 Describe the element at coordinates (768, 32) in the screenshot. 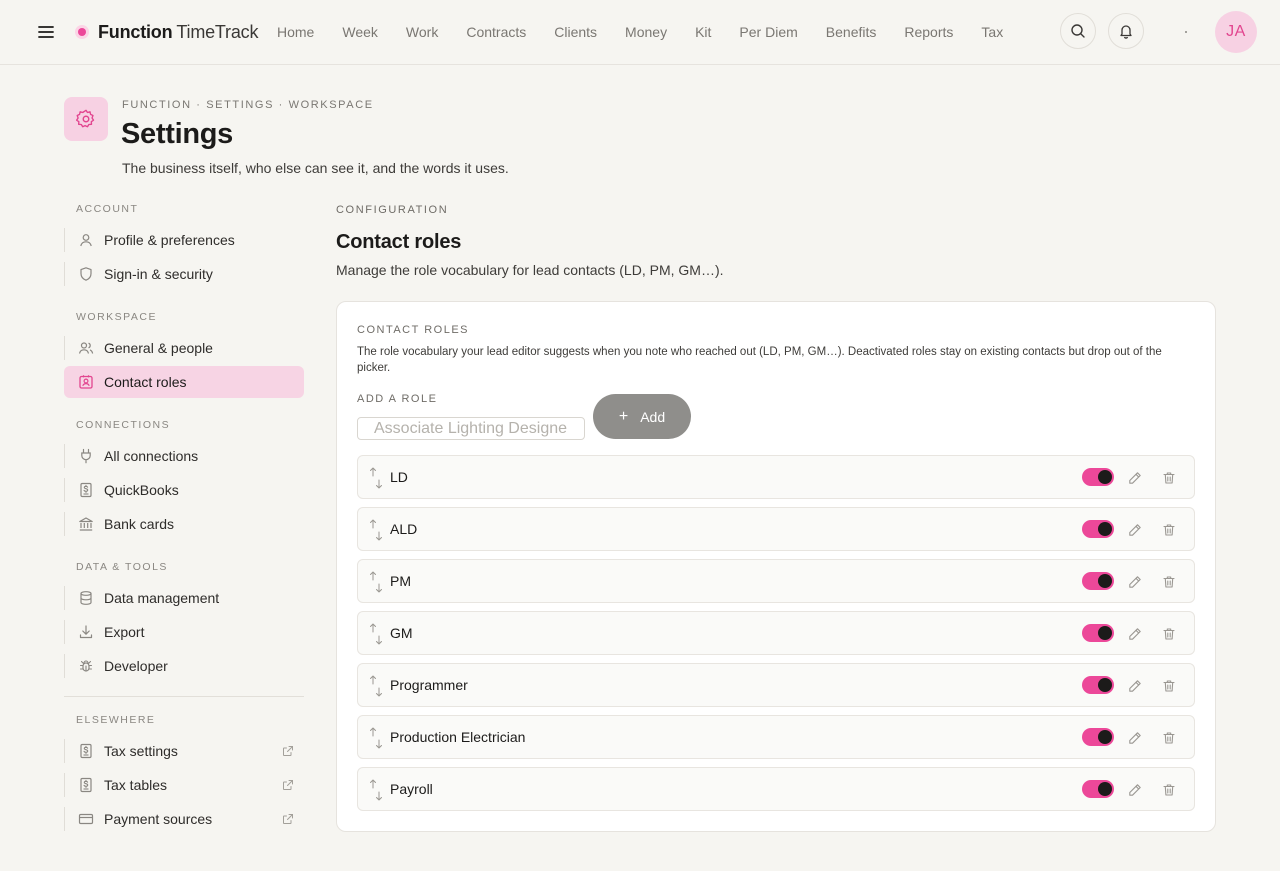

I see `nav-per-diem: Per Diem` at that location.